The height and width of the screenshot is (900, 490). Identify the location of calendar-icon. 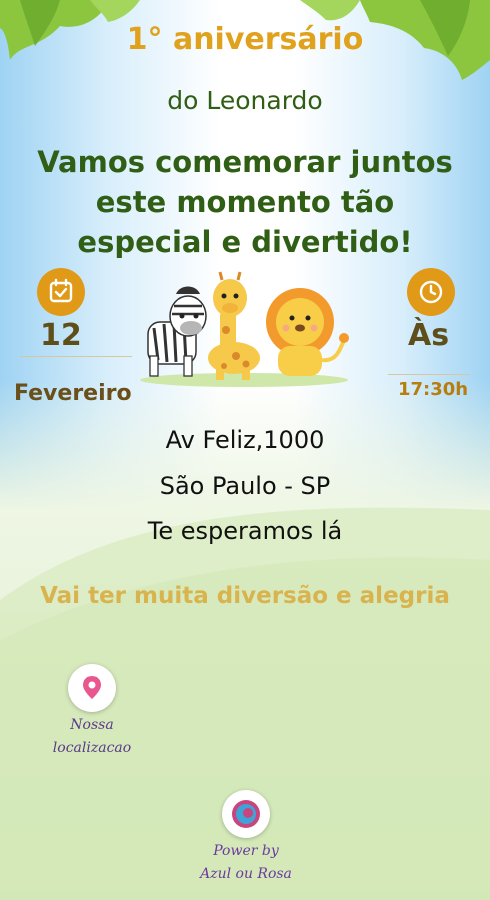
(61, 292).